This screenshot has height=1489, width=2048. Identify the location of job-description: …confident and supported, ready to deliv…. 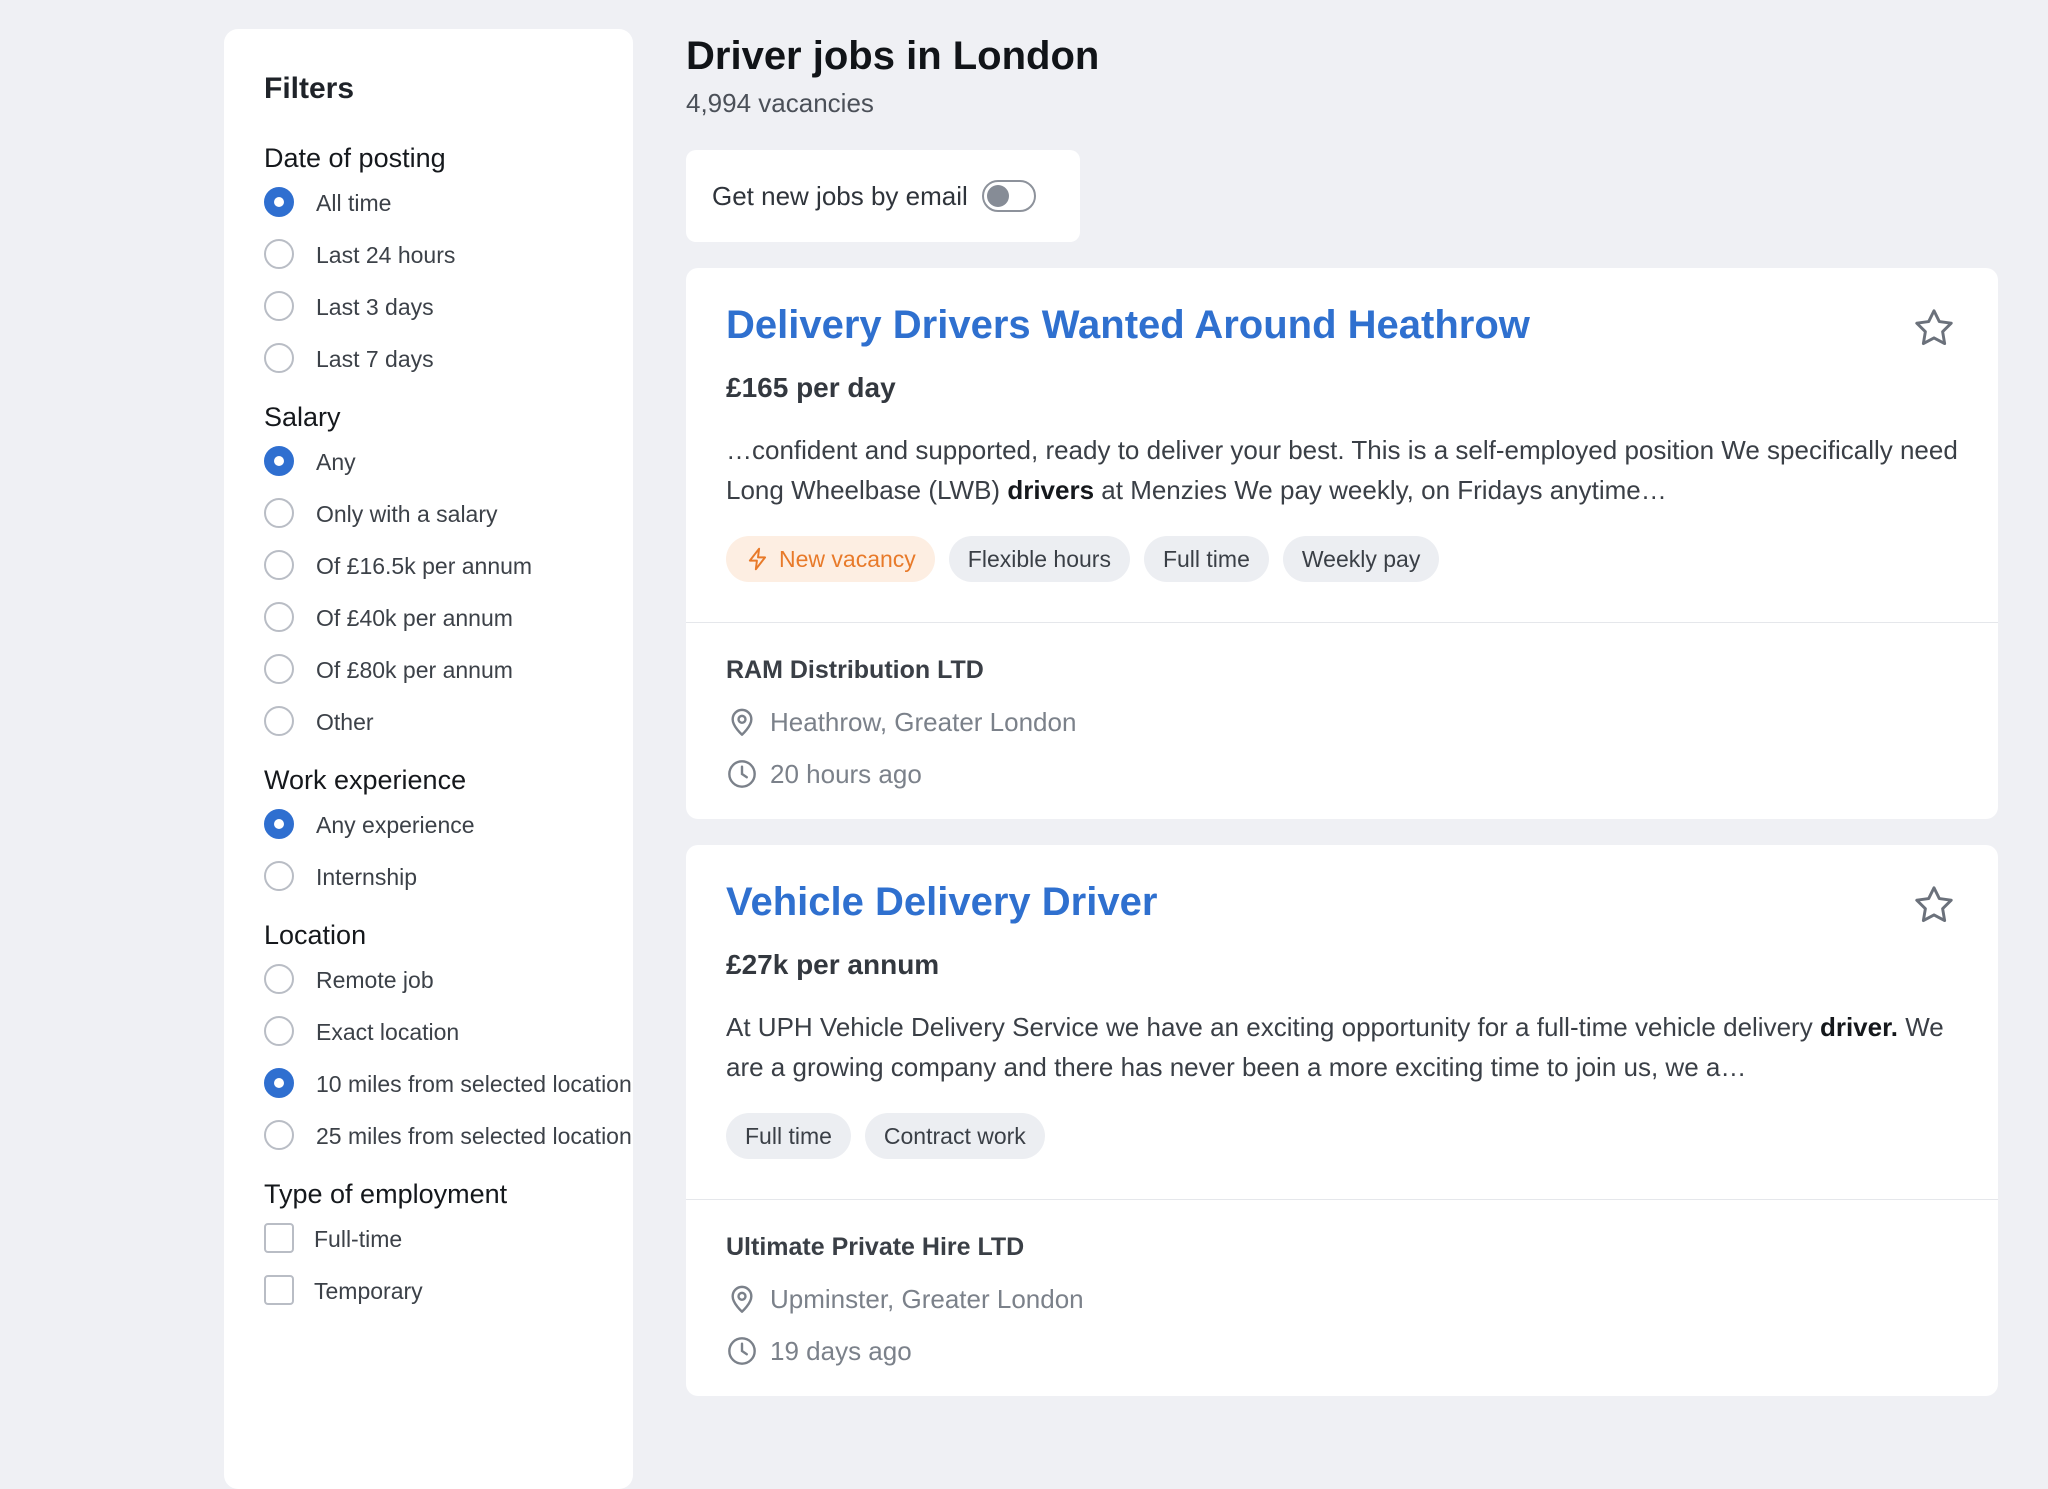
(1342, 470).